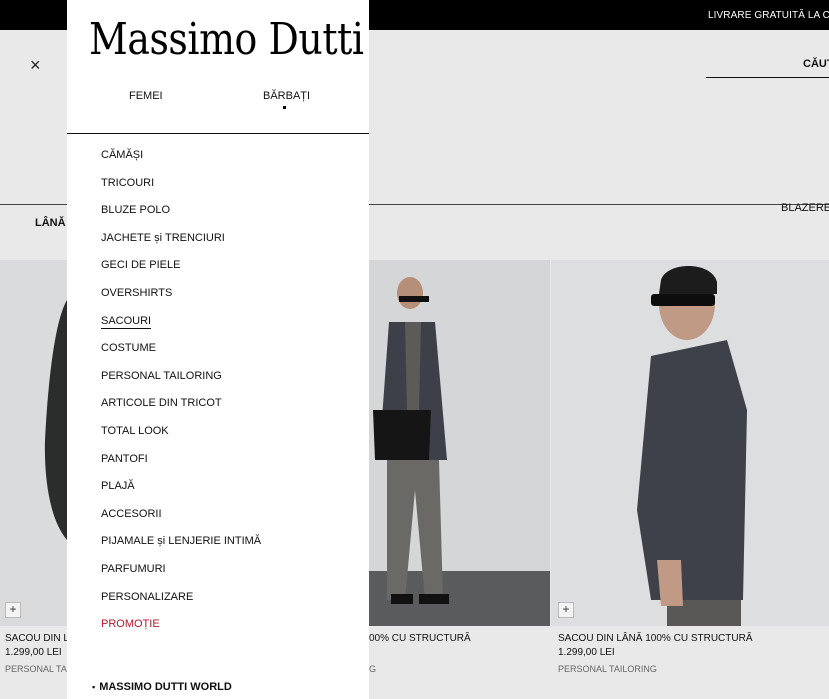 This screenshot has height=699, width=829. What do you see at coordinates (181, 438) in the screenshot?
I see `menu-item-total-look: TOTAL LOOK` at bounding box center [181, 438].